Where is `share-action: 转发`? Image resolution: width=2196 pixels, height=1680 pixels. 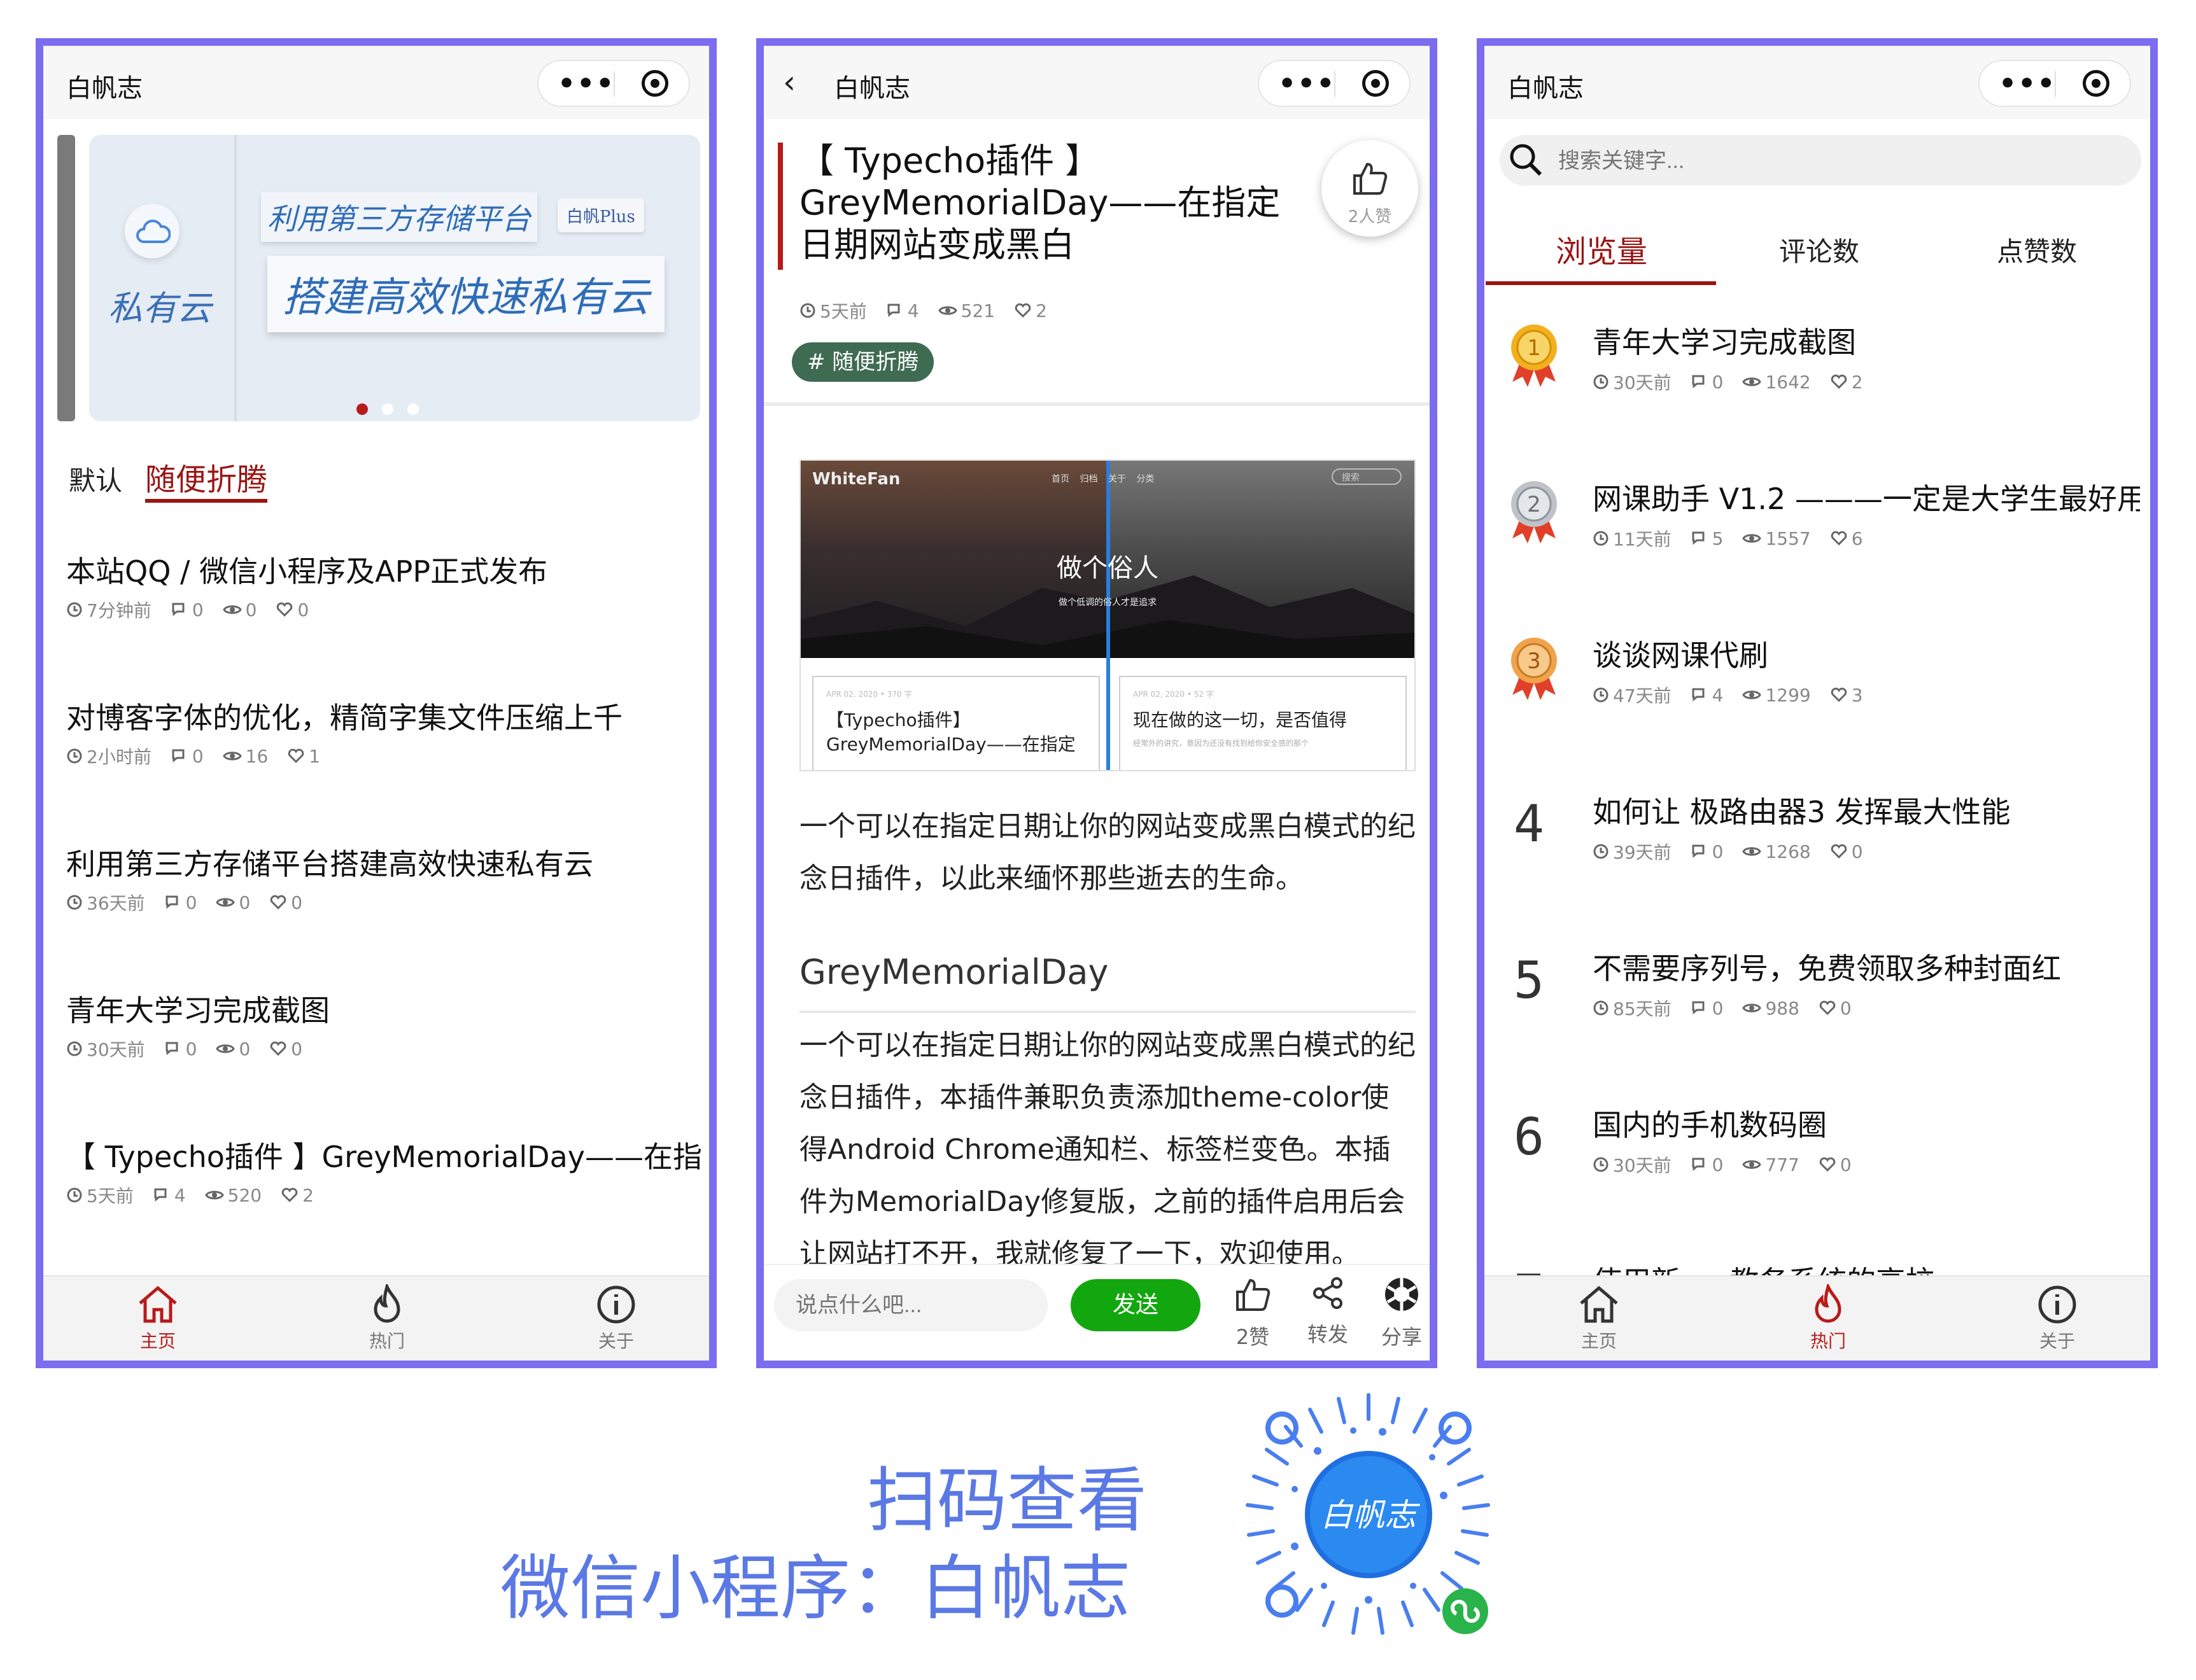
share-action: 转发 is located at coordinates (1328, 1311).